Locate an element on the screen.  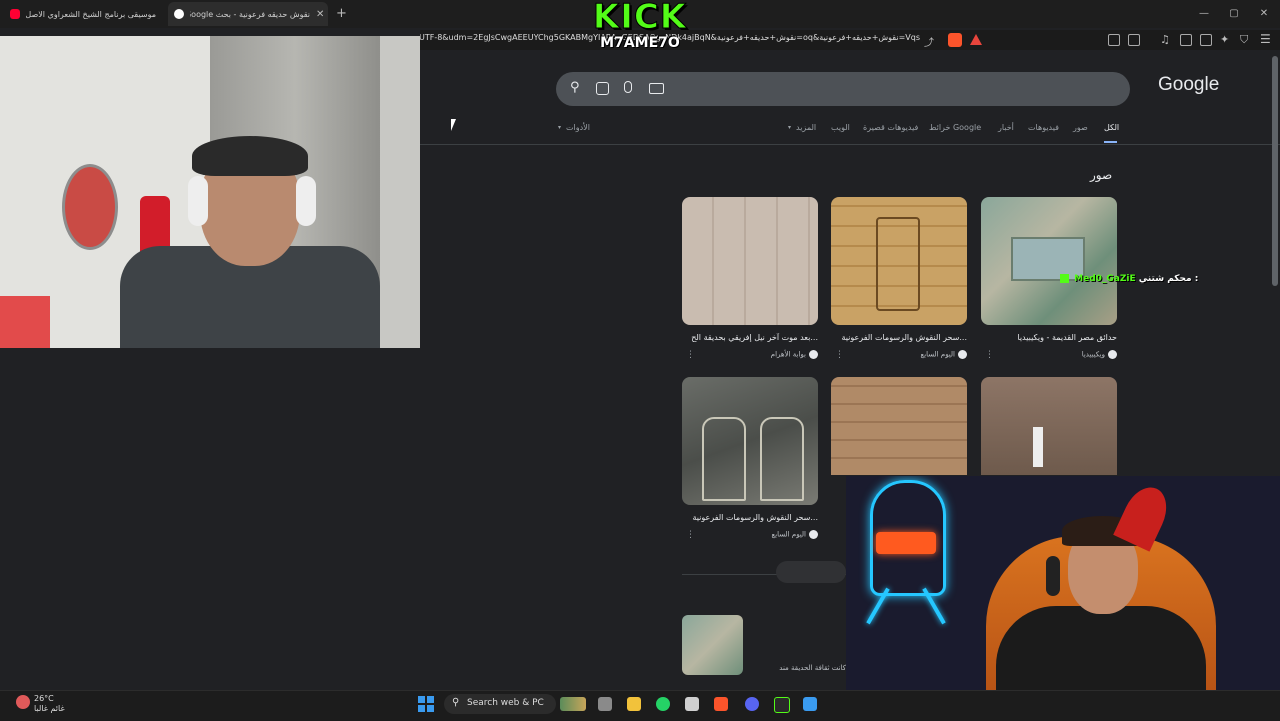
maximize-icon: ▢ is located at coordinates (1234, 14).